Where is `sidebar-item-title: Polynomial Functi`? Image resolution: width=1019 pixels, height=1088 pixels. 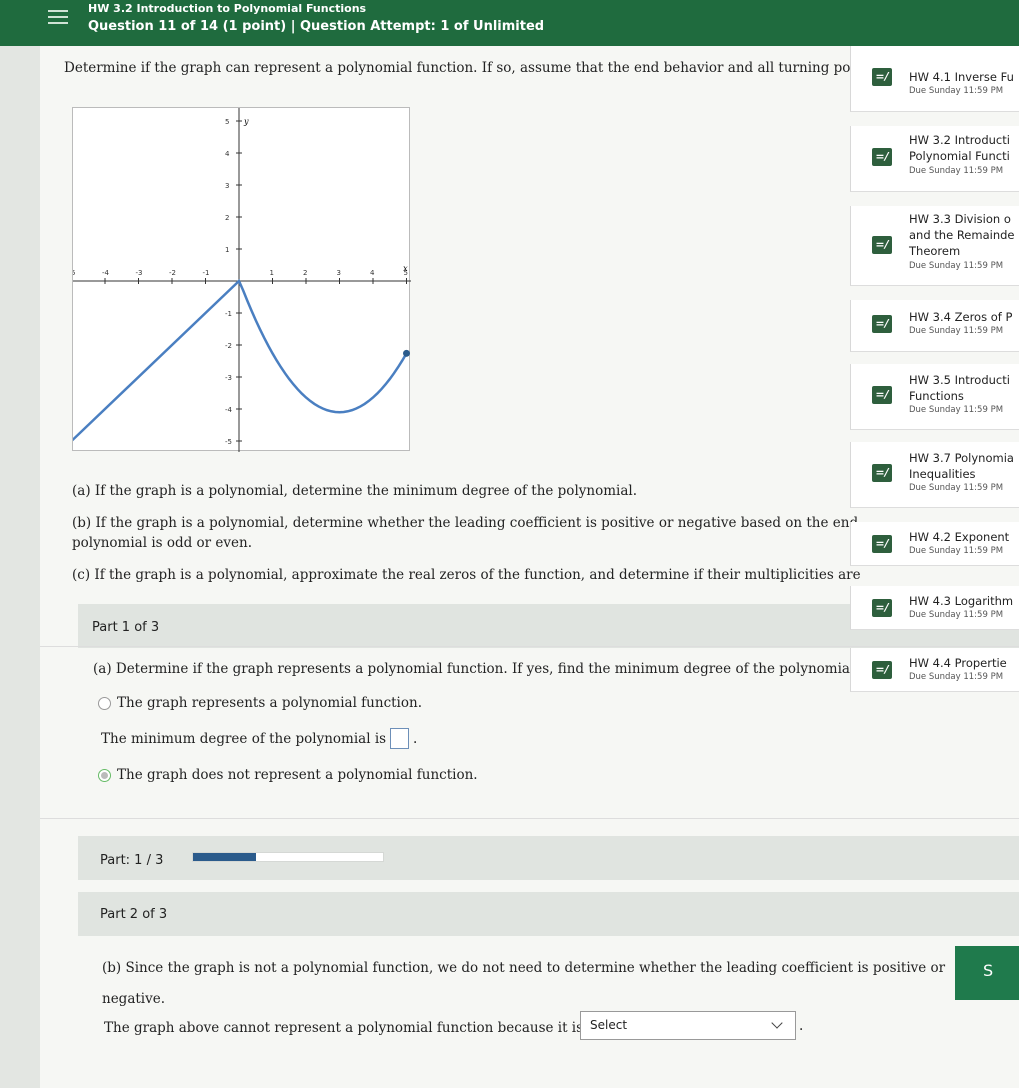 sidebar-item-title: Polynomial Functi is located at coordinates (959, 156).